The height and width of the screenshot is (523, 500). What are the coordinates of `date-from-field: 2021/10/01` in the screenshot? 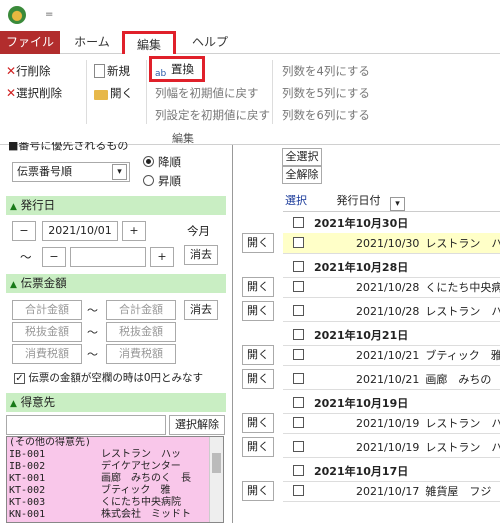 It's located at (80, 231).